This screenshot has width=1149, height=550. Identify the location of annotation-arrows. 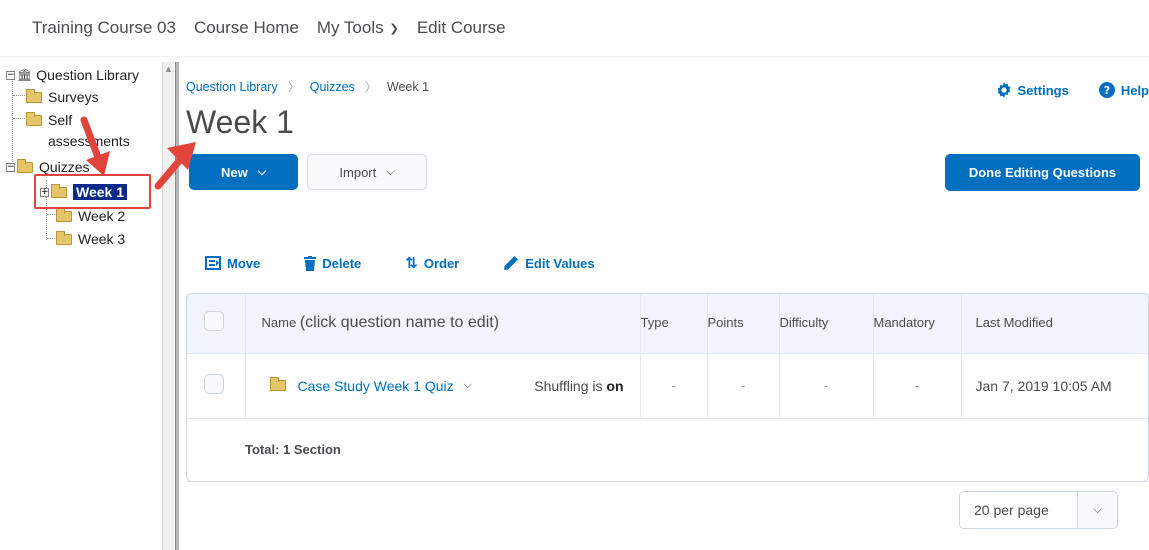
(138, 153).